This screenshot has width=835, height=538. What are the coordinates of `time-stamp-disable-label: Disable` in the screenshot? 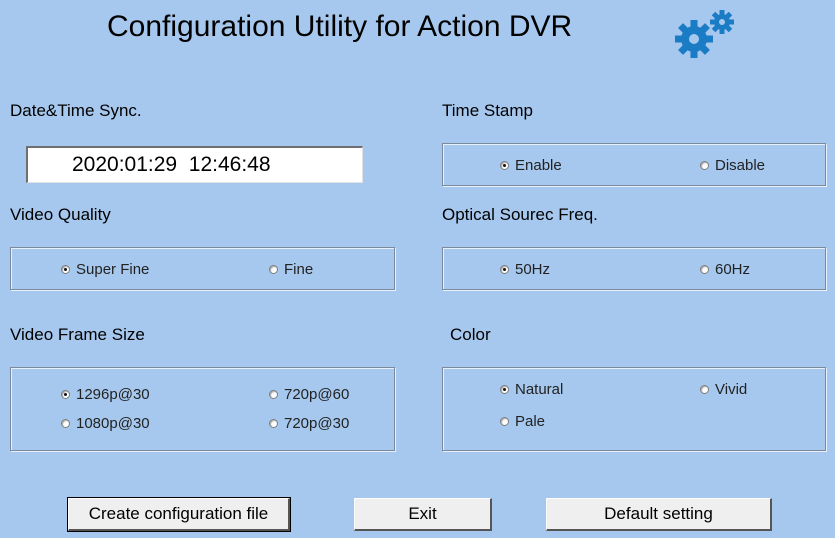 It's located at (740, 165).